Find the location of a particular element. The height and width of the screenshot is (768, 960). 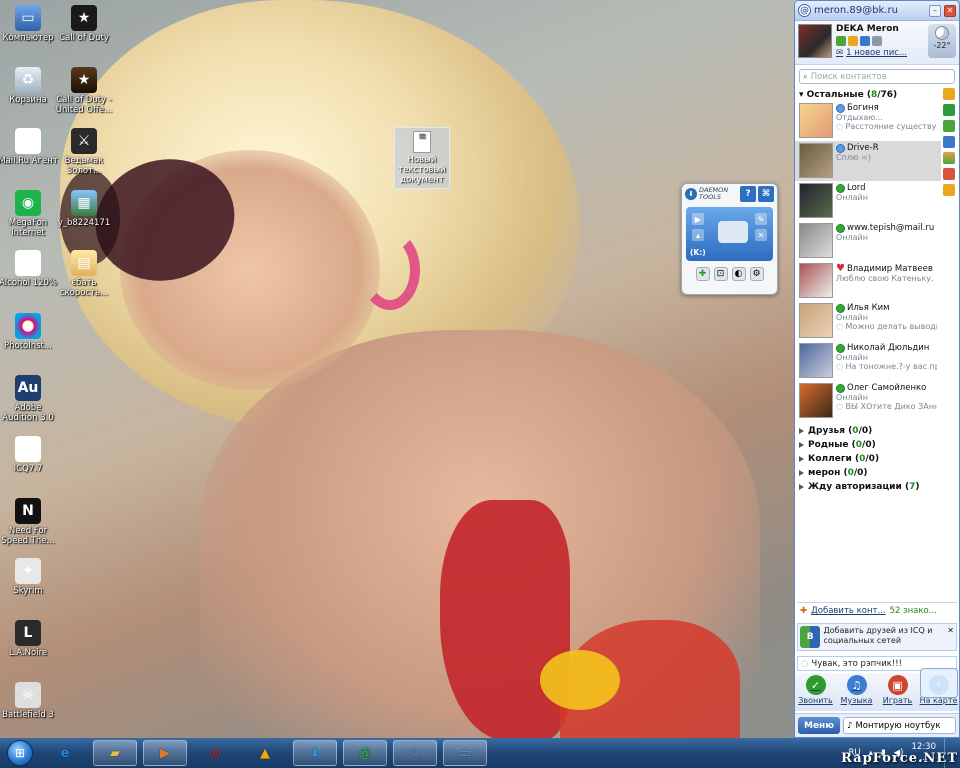

desktop-file-new-text: ≡ Новый текстовый документ is located at coordinates (422, 158).